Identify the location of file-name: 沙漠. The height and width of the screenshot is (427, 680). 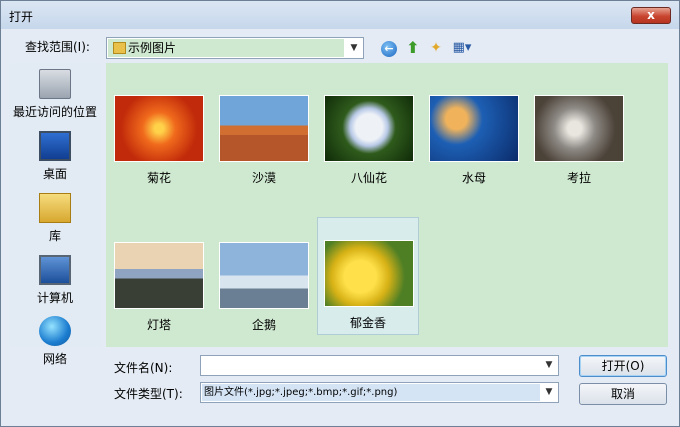
(263, 178).